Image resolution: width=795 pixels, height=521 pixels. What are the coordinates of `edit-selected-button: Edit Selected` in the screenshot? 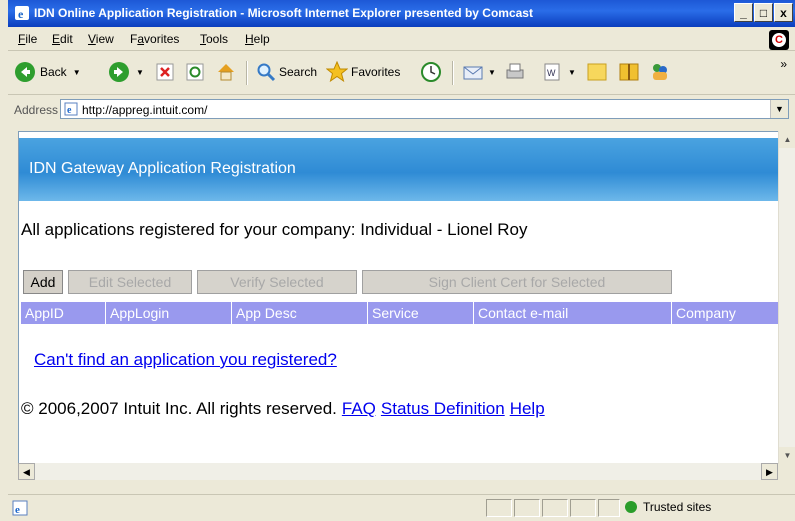 It's located at (130, 282).